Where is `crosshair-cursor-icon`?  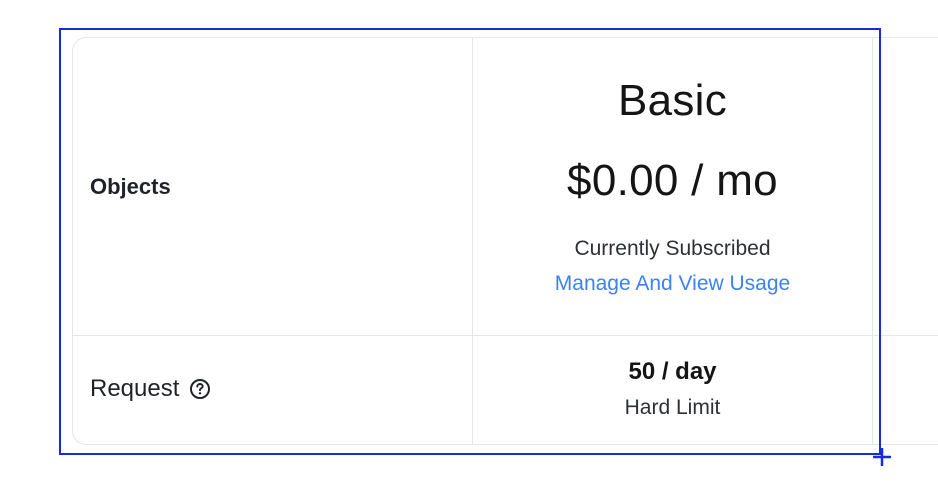 crosshair-cursor-icon is located at coordinates (882, 457).